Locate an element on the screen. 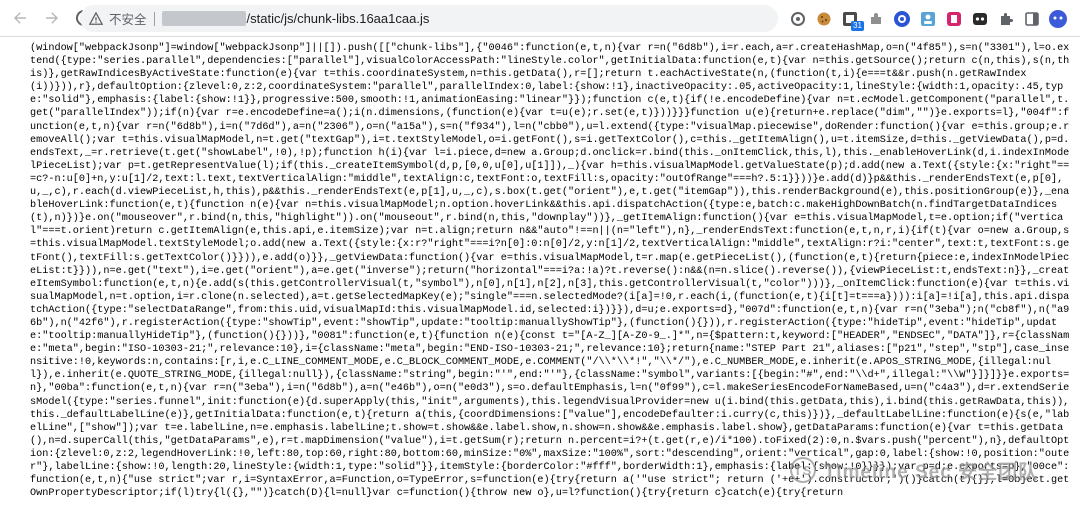 This screenshot has width=1080, height=521. browser-toolbar: 不安全 /static/js/chunk-libs.16aa1caa.js 31 is located at coordinates (540, 18).